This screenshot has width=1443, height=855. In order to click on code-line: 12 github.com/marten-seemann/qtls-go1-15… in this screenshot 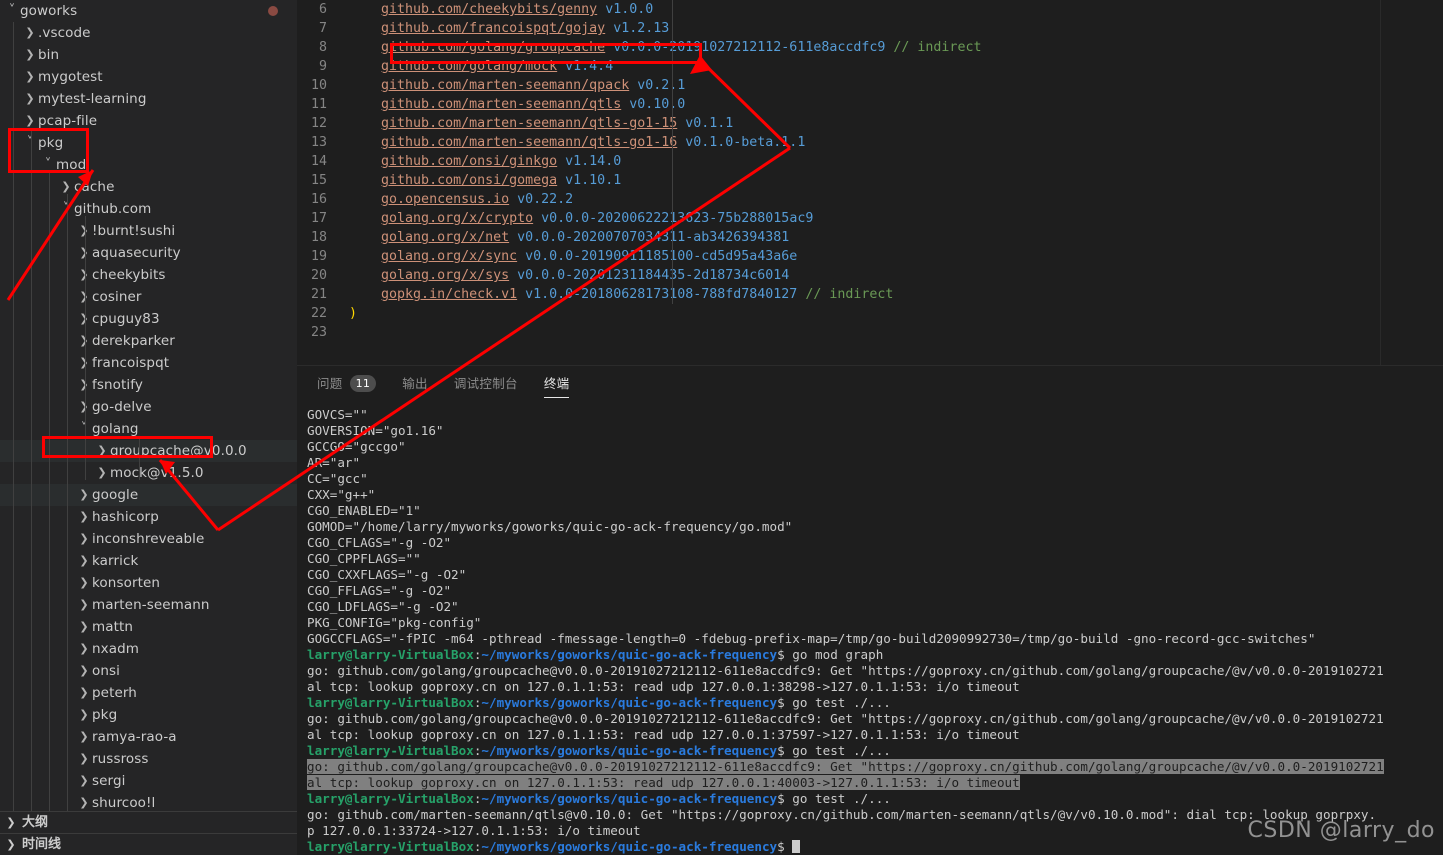, I will do `click(870, 123)`.